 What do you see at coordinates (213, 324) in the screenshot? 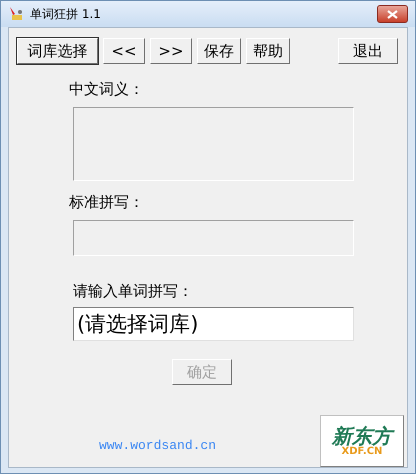
I see `input-field: (请选择词库)` at bounding box center [213, 324].